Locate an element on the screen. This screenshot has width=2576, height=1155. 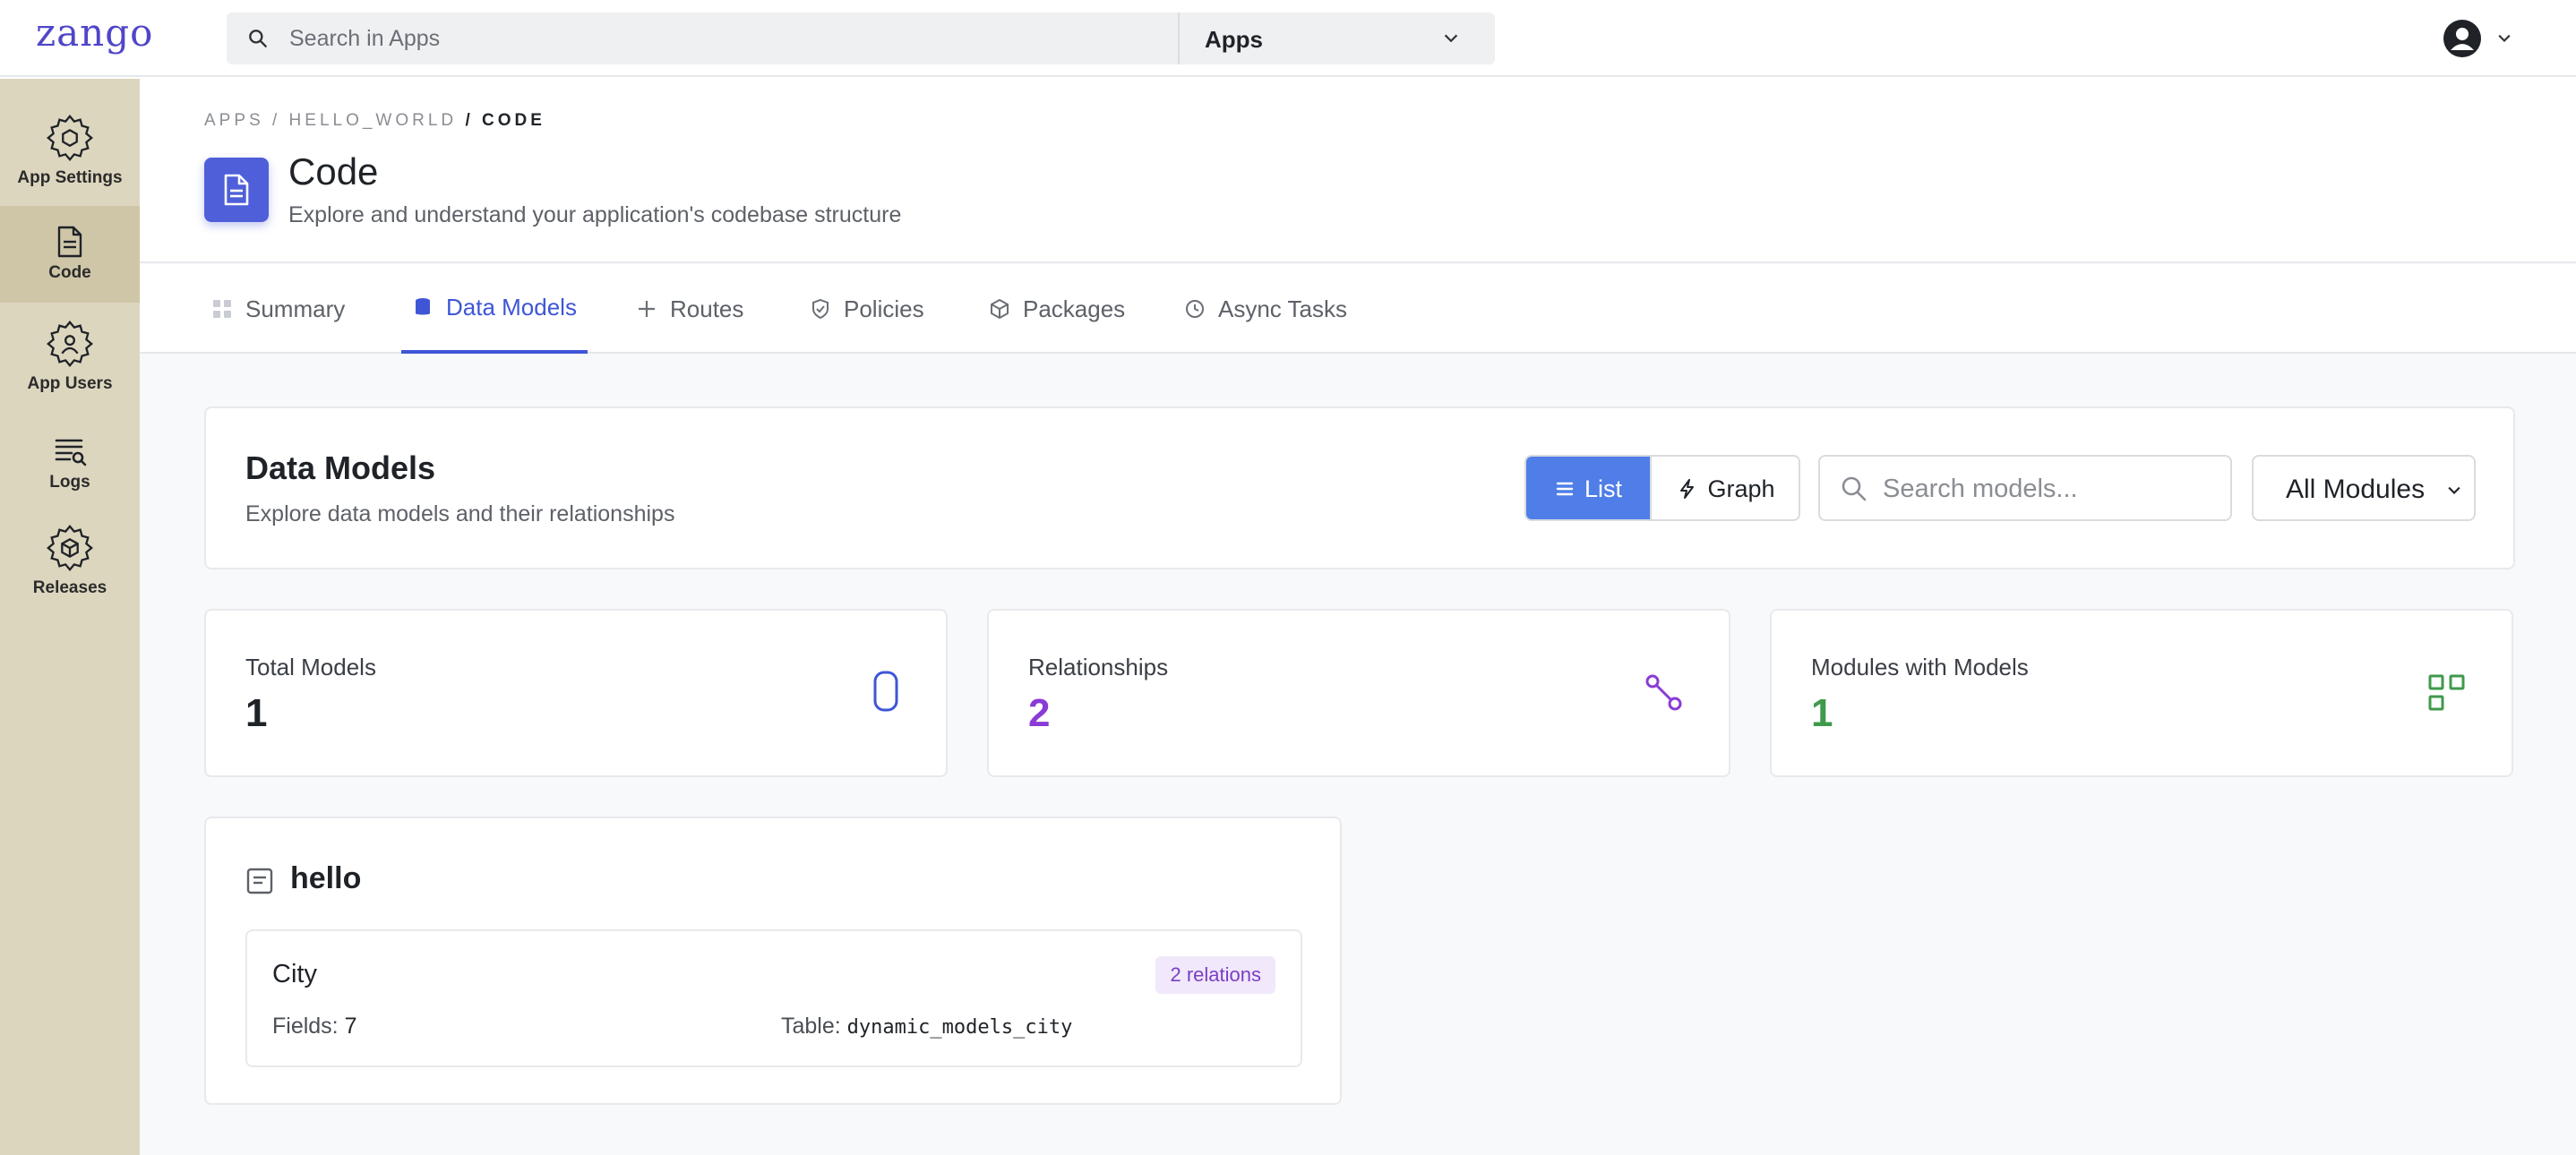
list-view-label: List is located at coordinates (1603, 488).